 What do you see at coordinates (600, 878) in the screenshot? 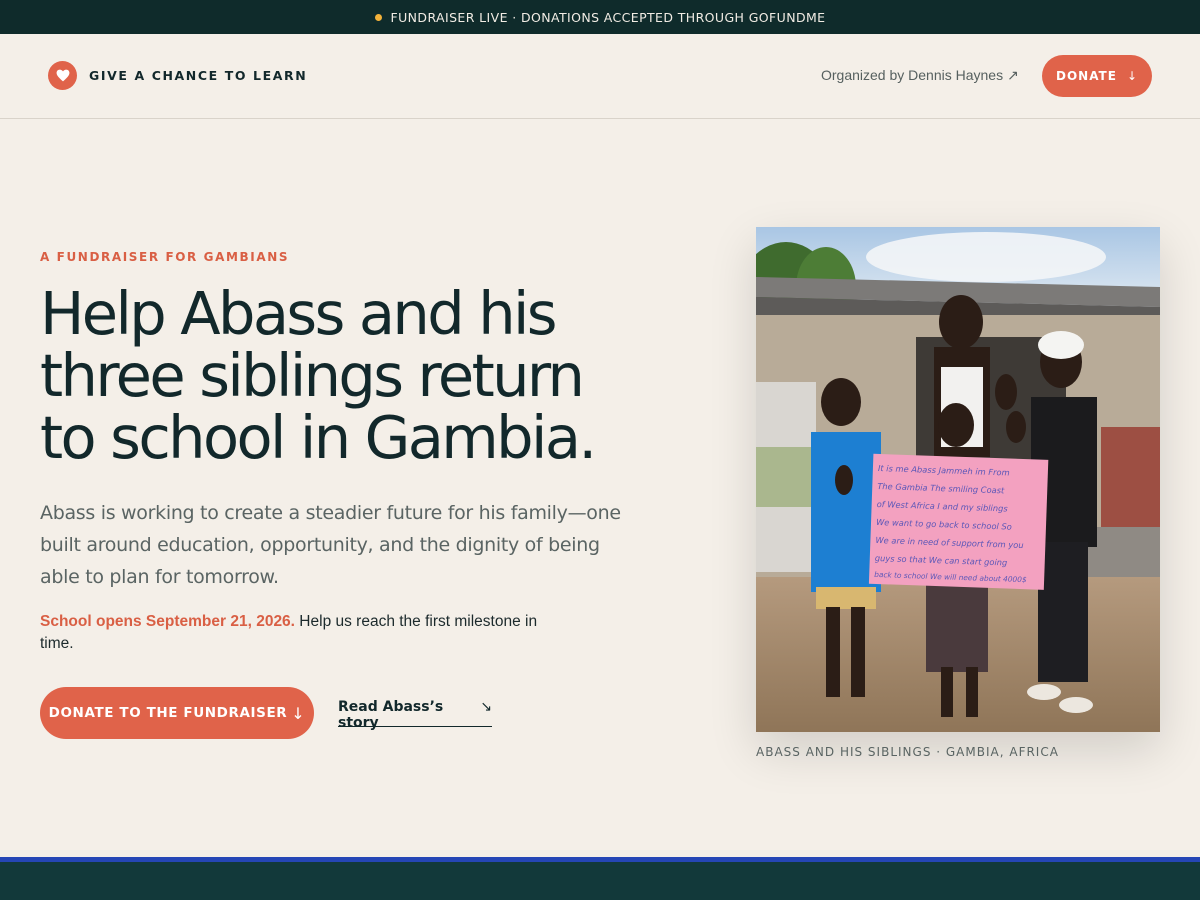
I see `footer-band` at bounding box center [600, 878].